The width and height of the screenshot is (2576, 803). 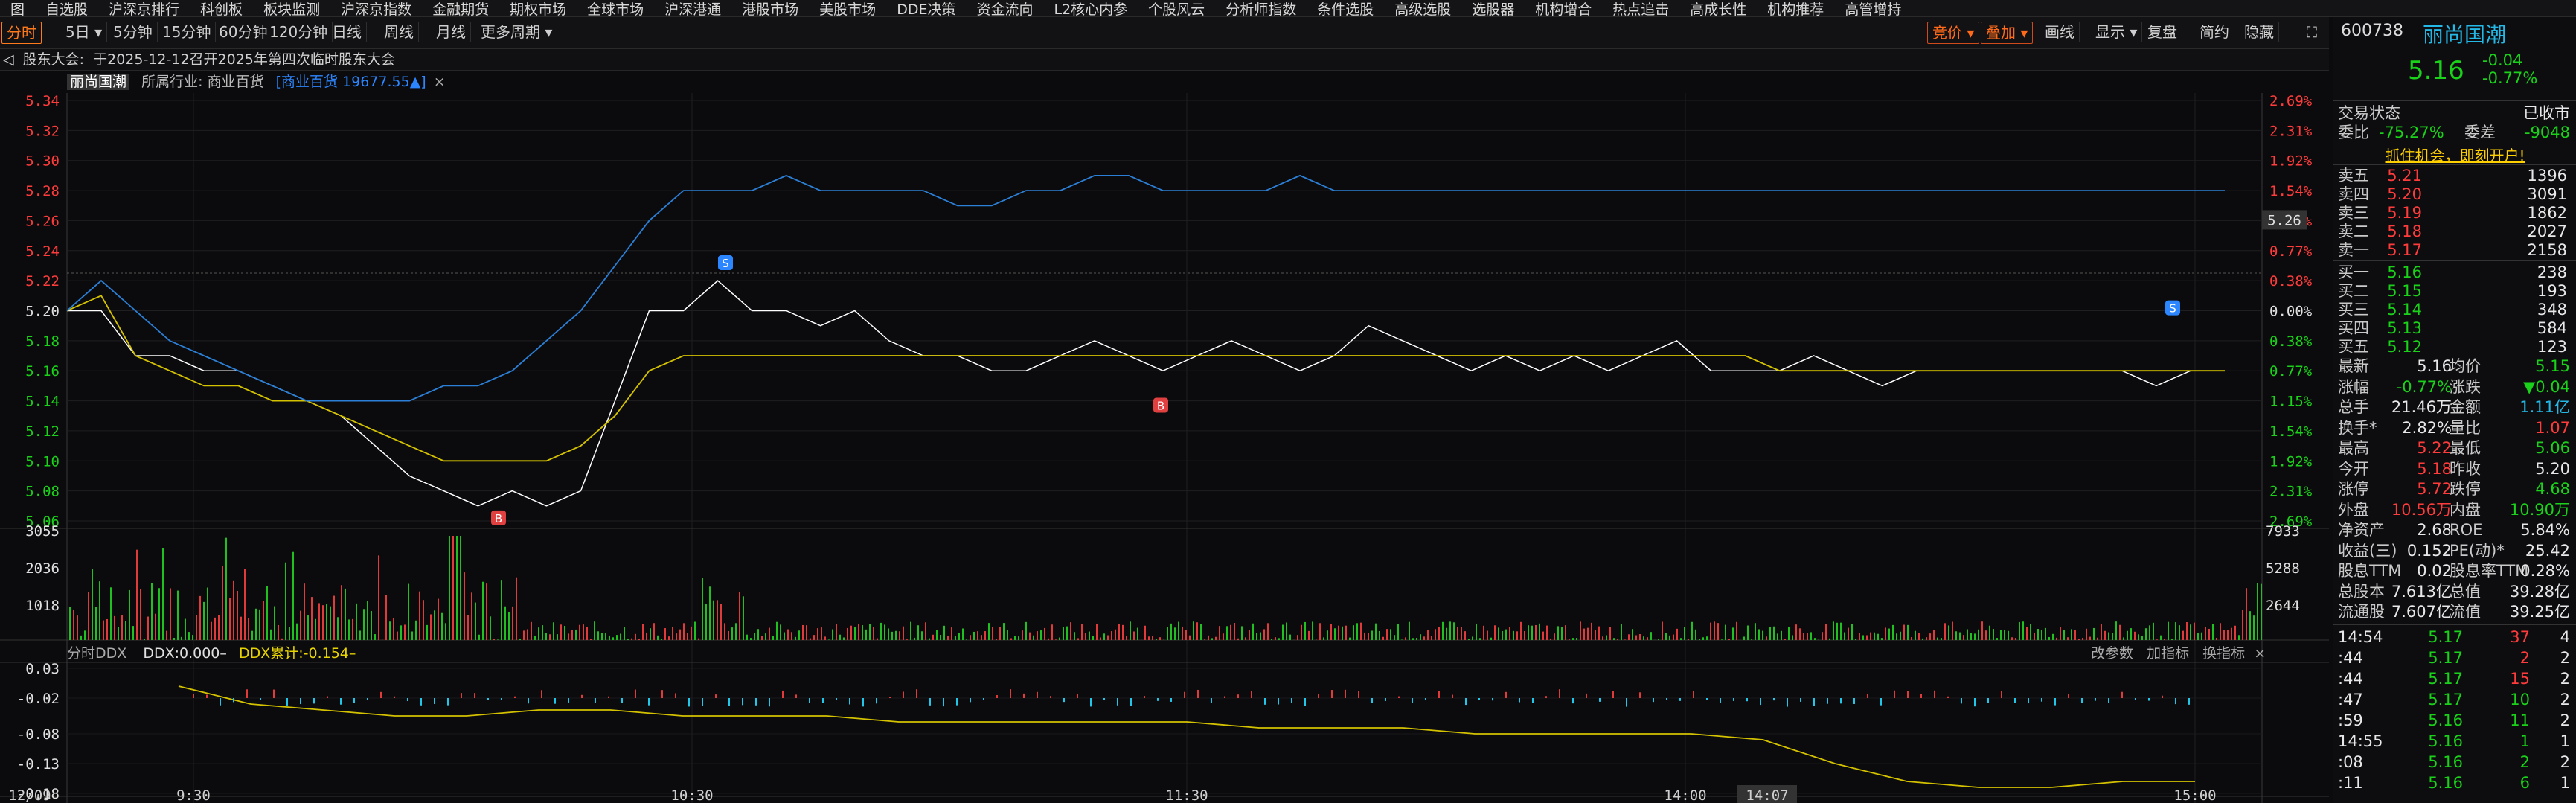 I want to click on nav-item: 期权市场, so click(x=538, y=9).